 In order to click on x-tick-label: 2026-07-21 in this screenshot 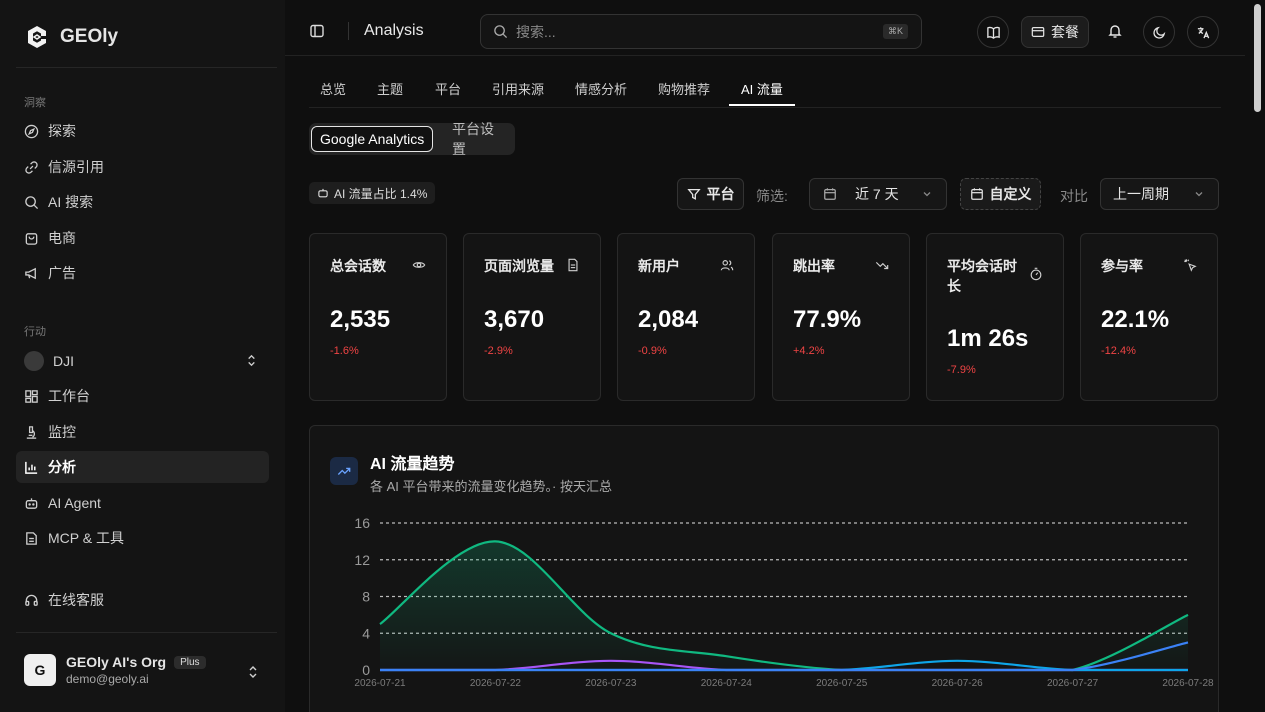, I will do `click(380, 683)`.